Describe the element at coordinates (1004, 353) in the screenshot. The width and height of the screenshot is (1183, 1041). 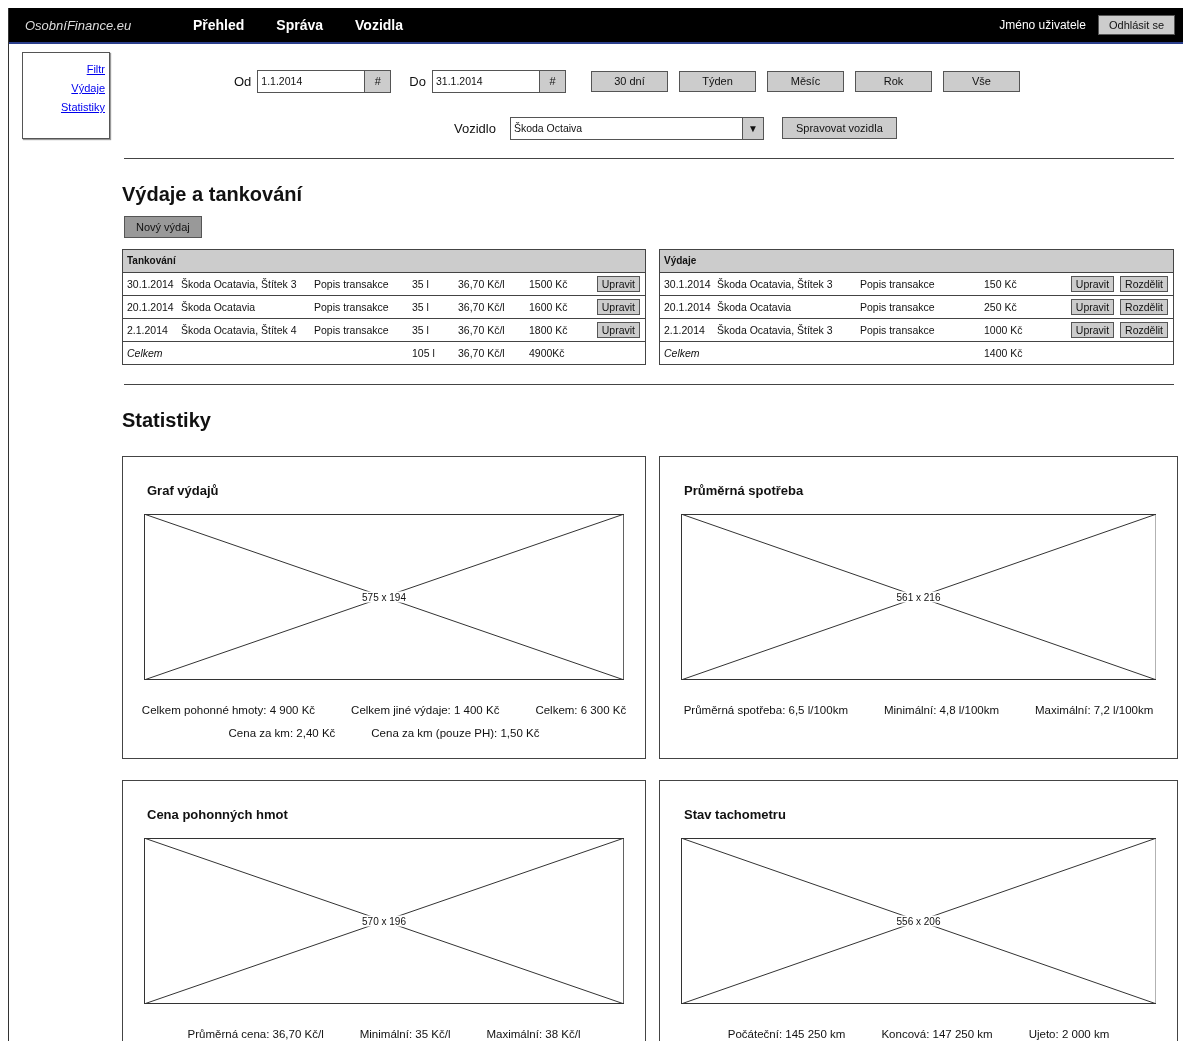
I see `table-cell-text: 1400 Kč` at that location.